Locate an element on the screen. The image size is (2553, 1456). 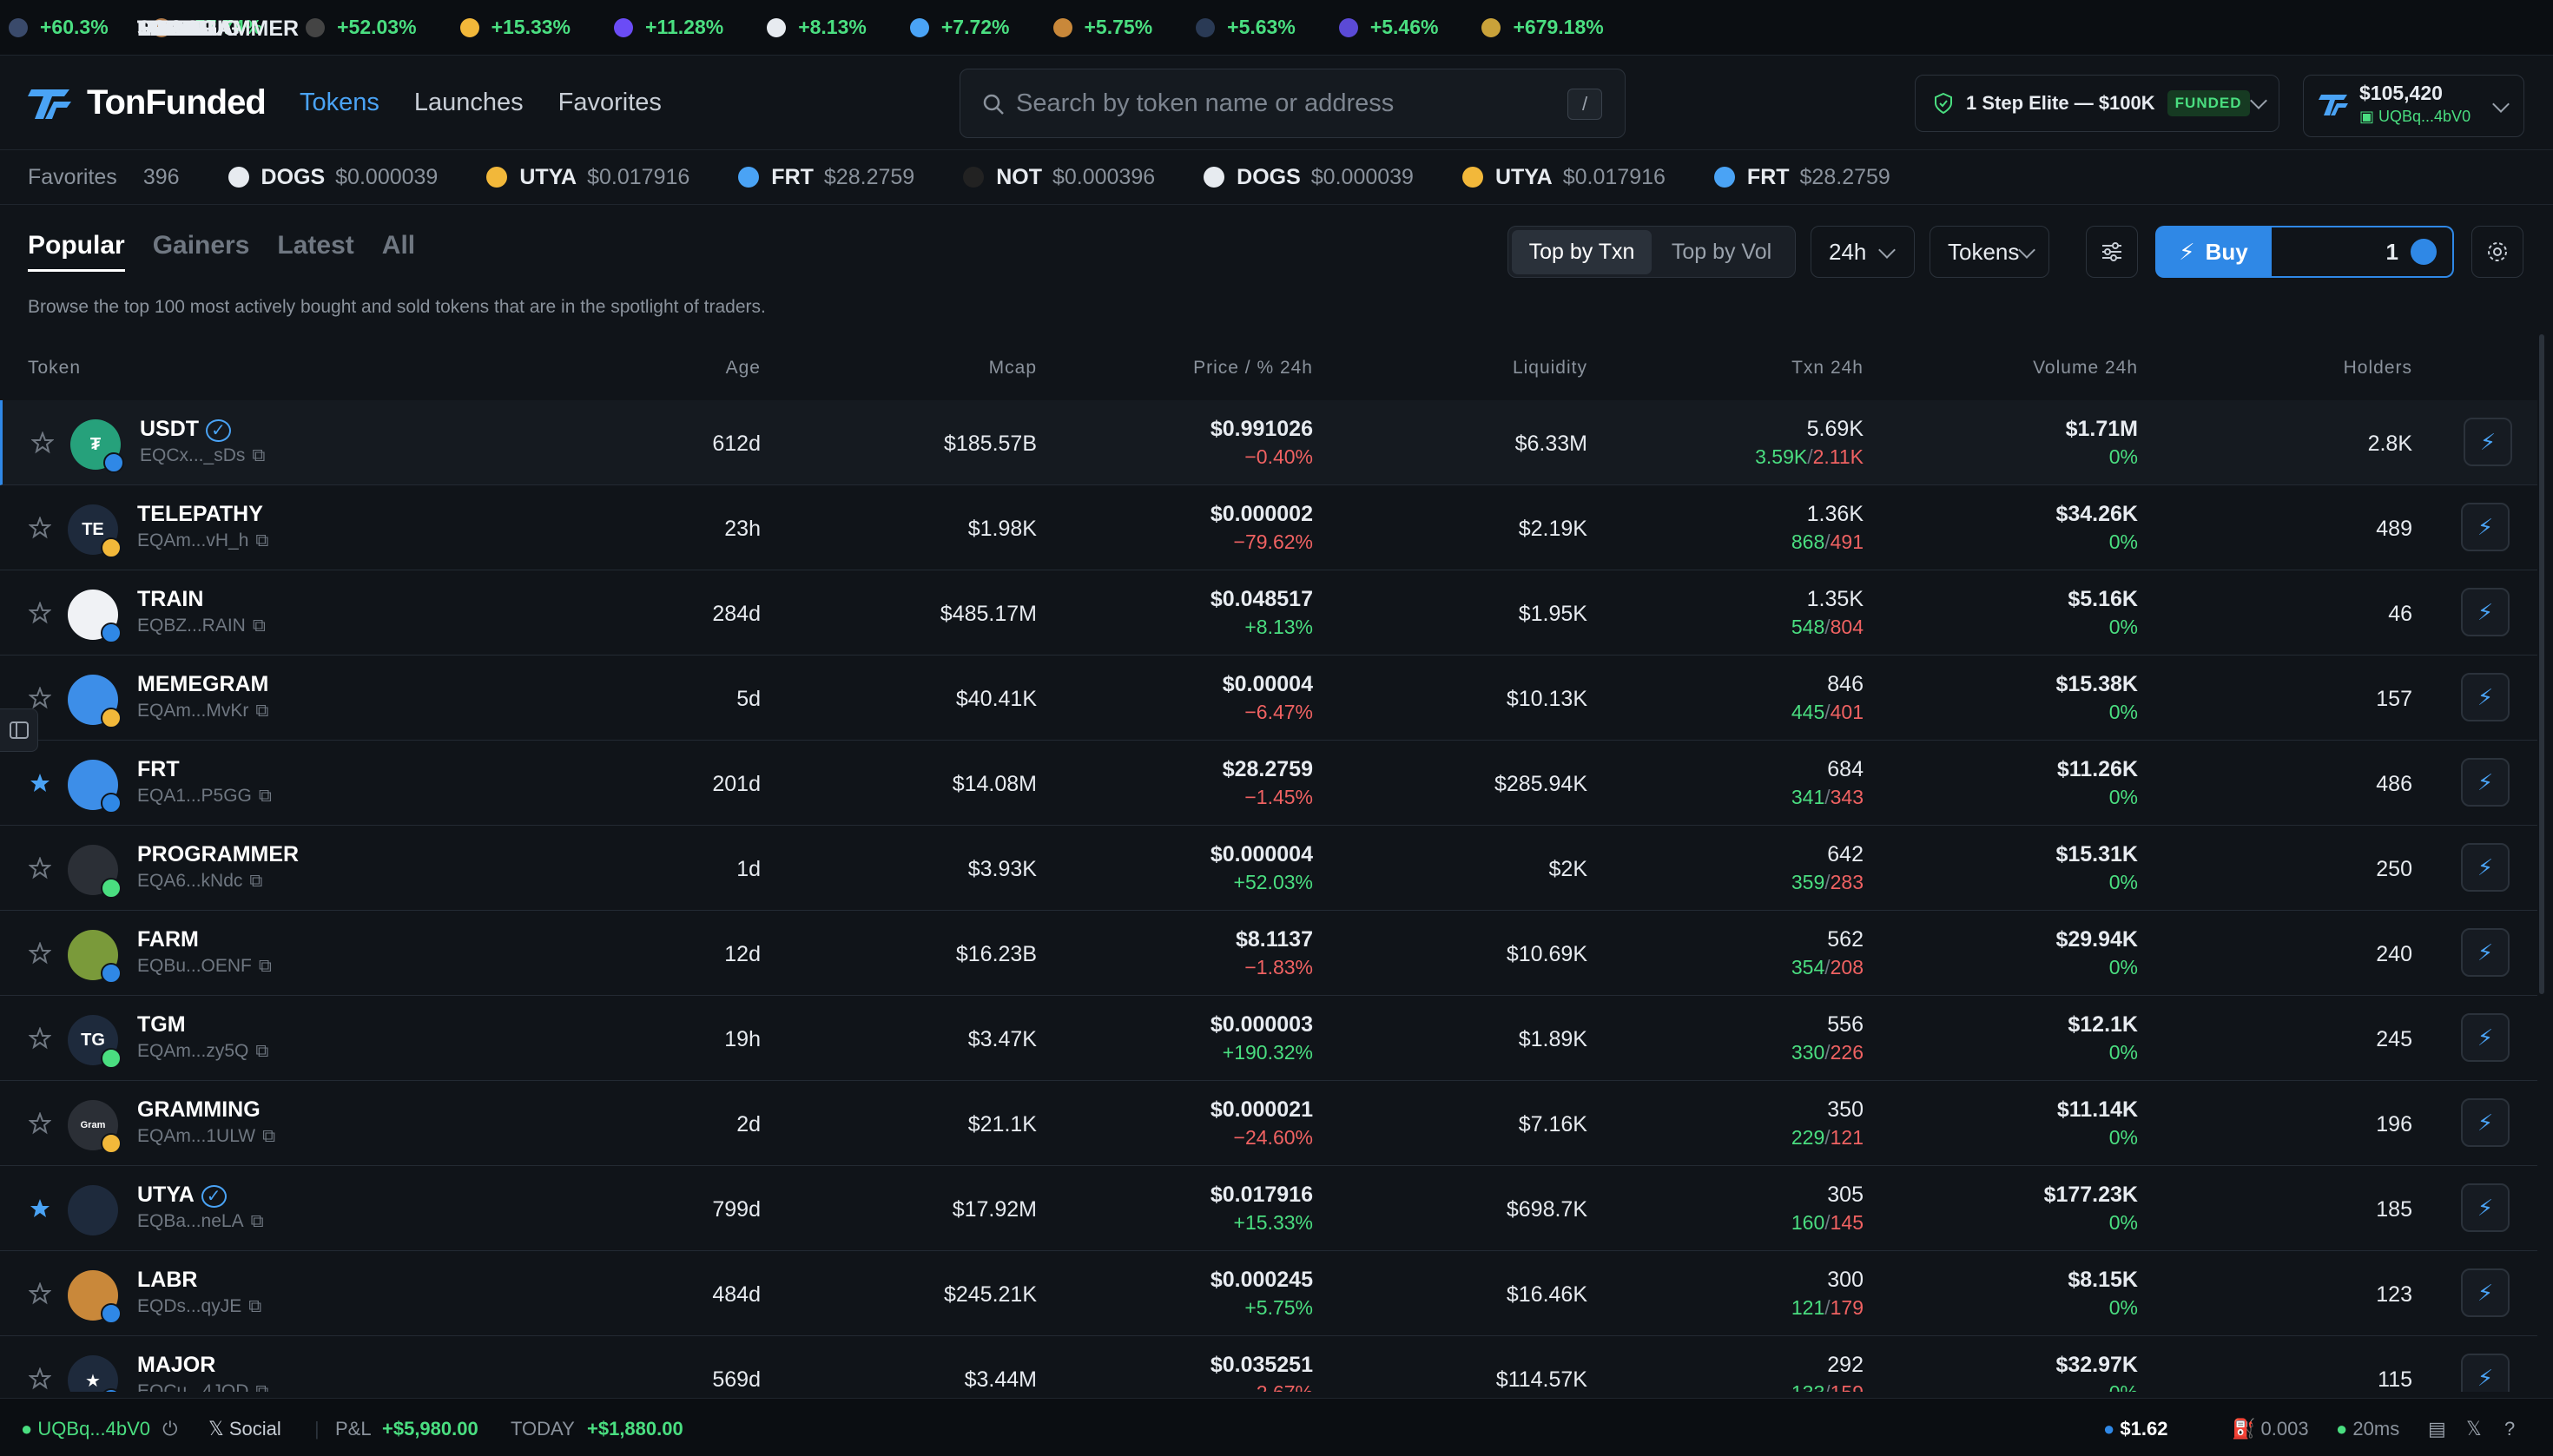
filters-button is located at coordinates (2112, 252).